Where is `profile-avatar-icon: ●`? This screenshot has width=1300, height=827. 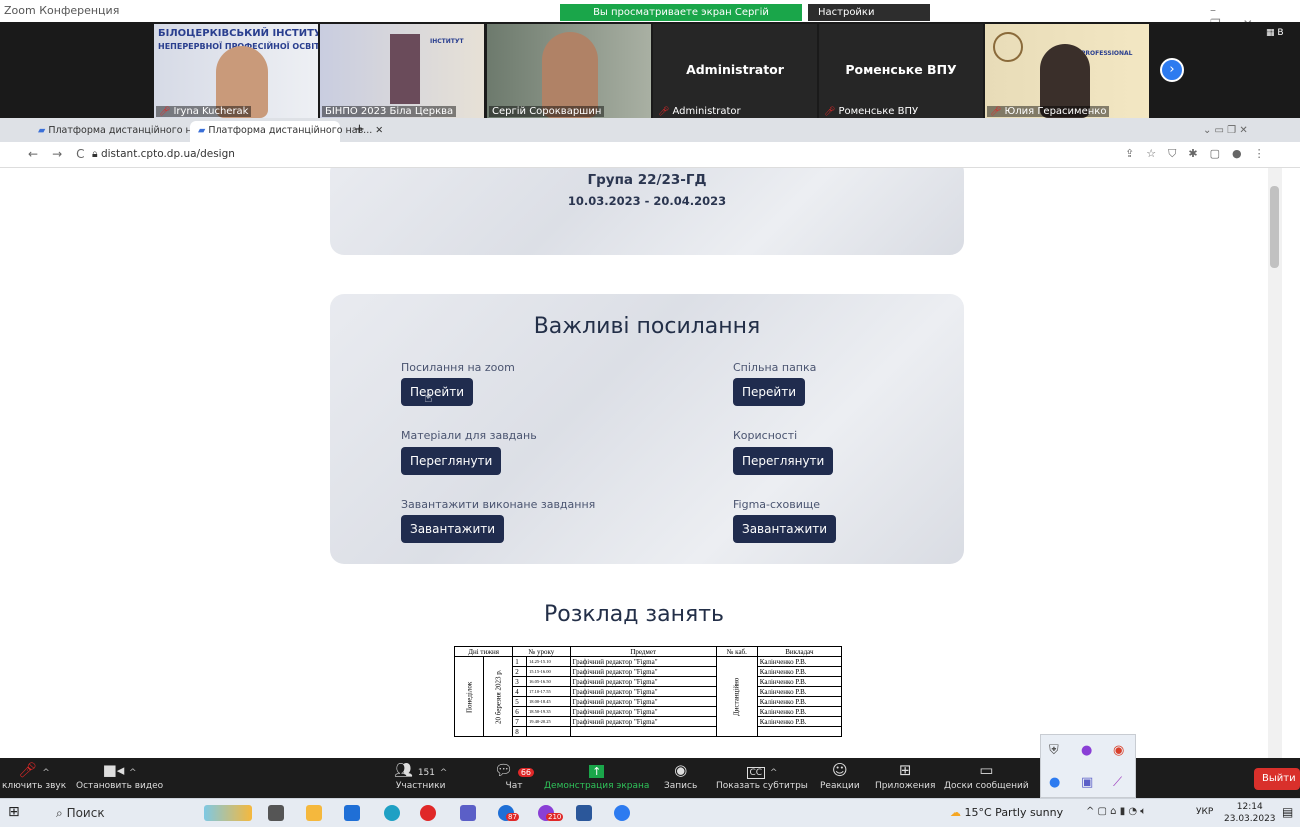 profile-avatar-icon: ● is located at coordinates (1243, 153).